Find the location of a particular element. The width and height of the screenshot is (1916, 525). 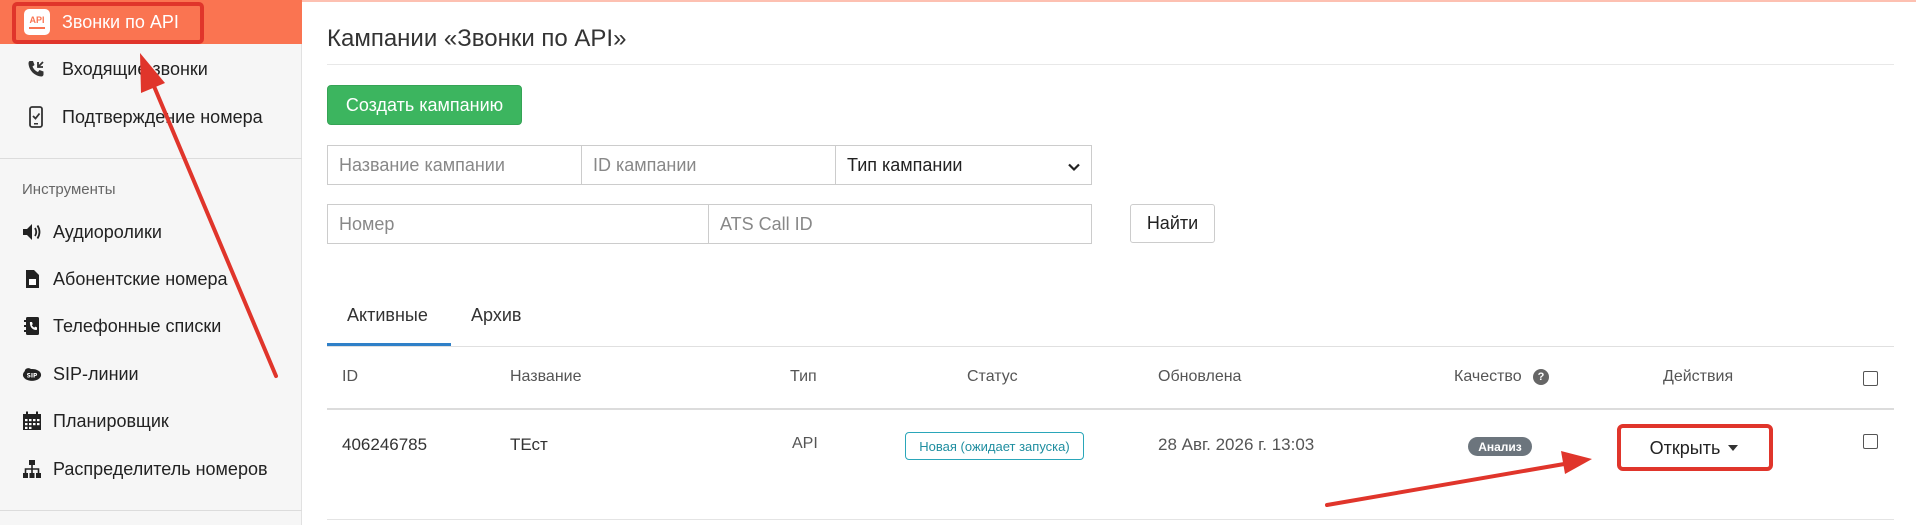

sidebar-item-subscriber-numbers: Абонентские номера is located at coordinates (151, 279).